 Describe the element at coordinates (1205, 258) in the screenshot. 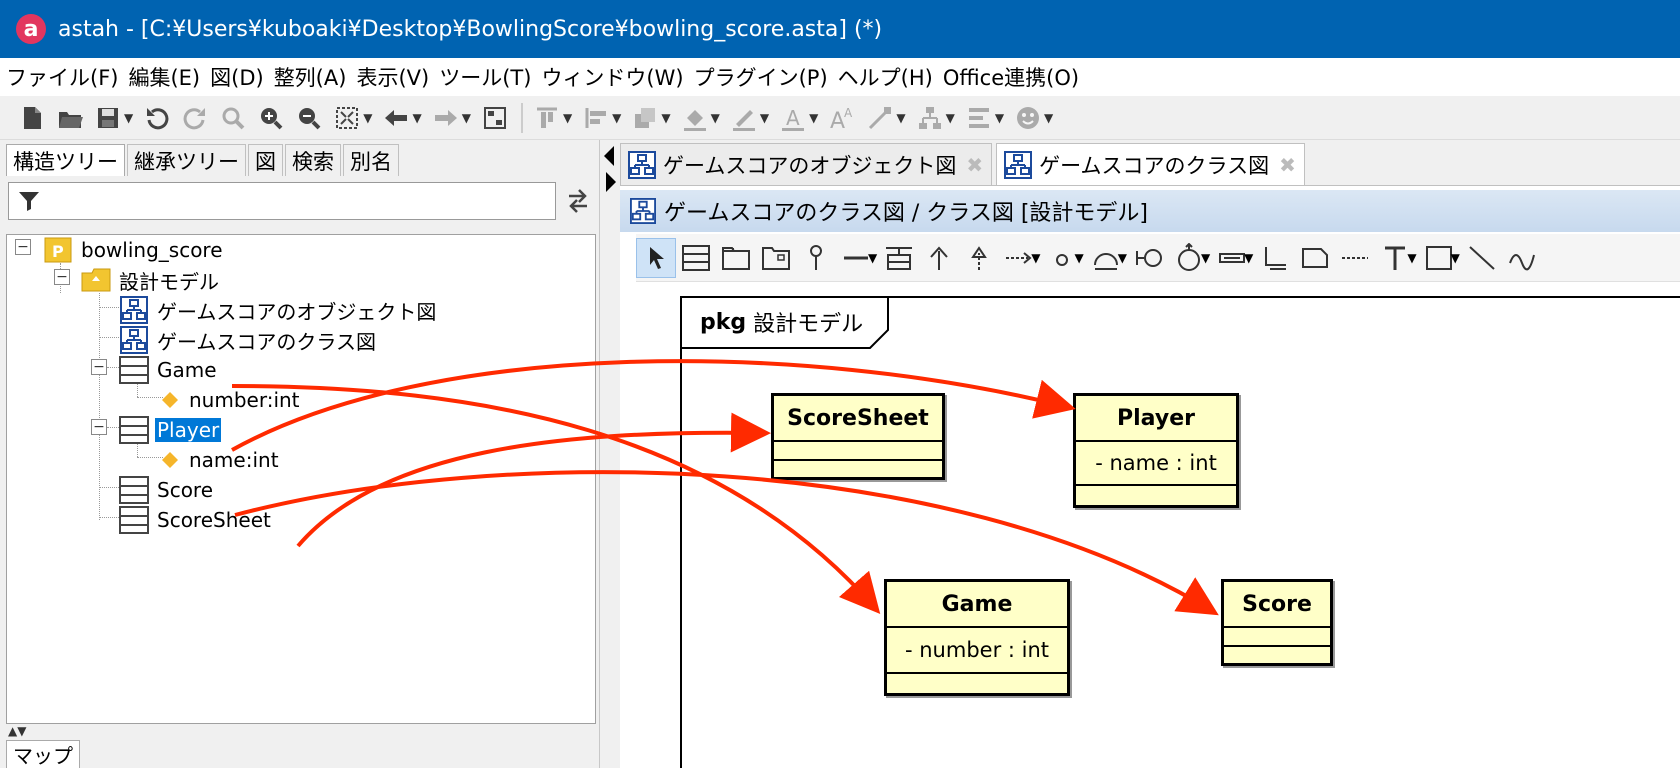

I see `lifeline-dropdown-icon: ▼` at that location.